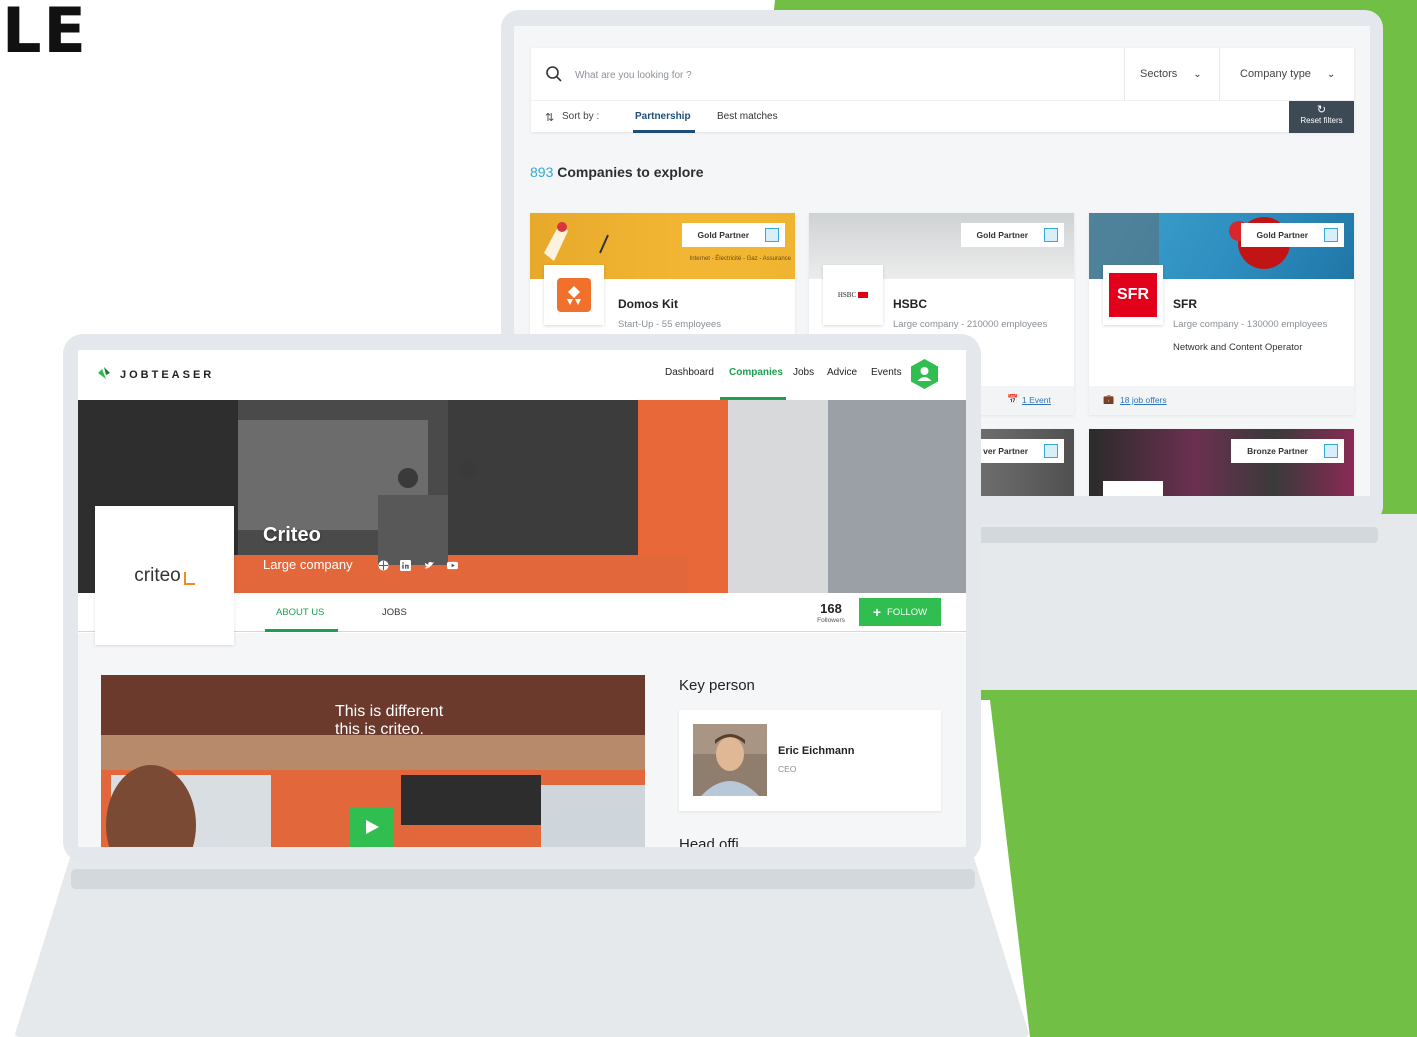 The height and width of the screenshot is (1037, 1417). What do you see at coordinates (709, 841) in the screenshot?
I see `head-office-heading: Head offi` at bounding box center [709, 841].